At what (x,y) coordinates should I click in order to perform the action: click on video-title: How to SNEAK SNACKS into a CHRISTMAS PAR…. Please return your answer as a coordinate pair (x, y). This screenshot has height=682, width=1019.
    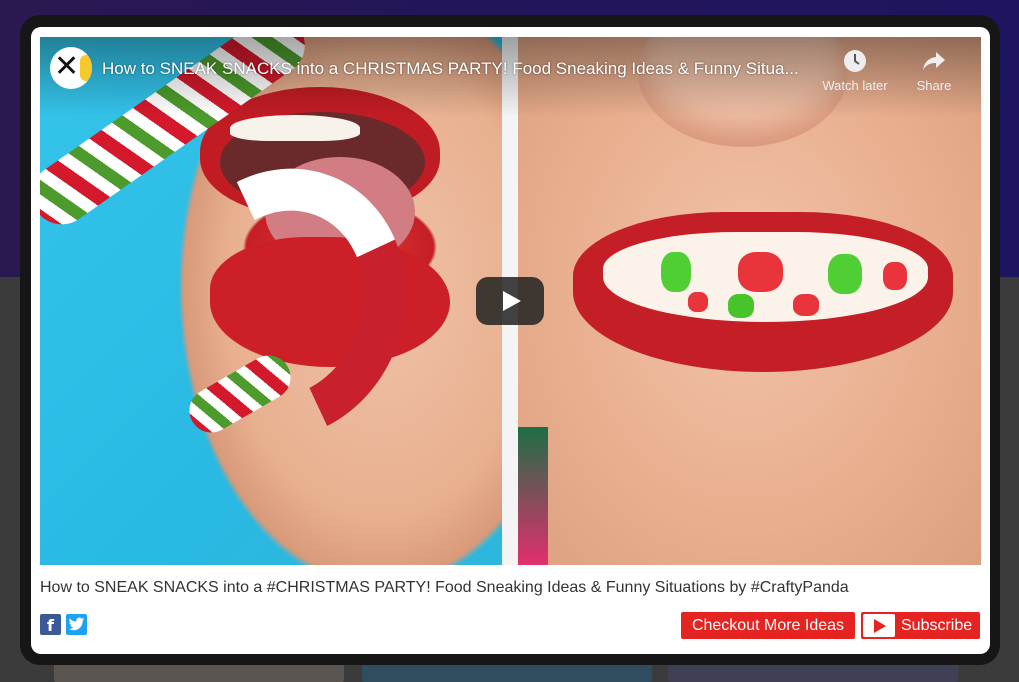
    Looking at the image, I should click on (457, 69).